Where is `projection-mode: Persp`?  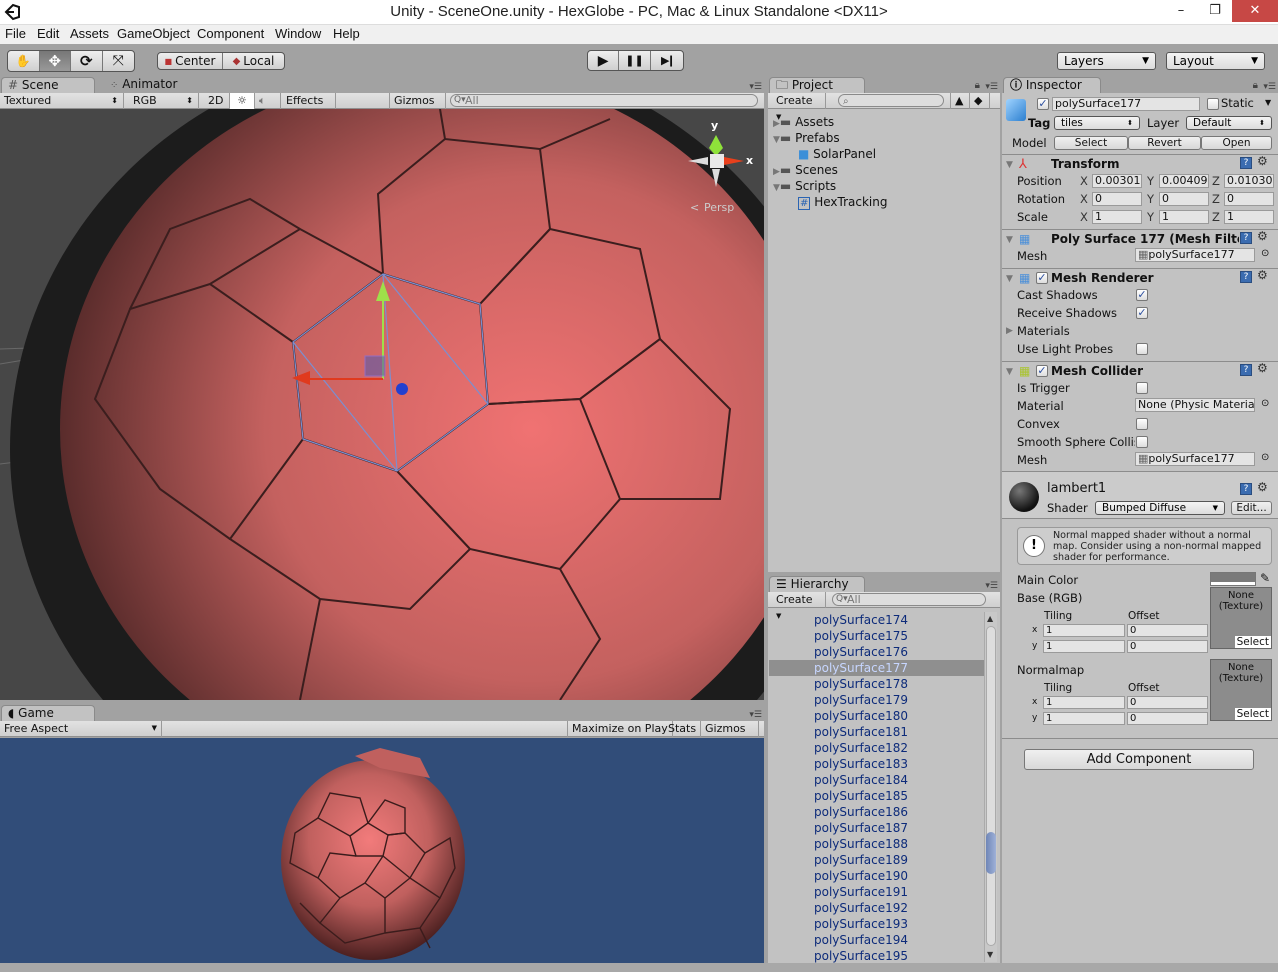
projection-mode: Persp is located at coordinates (719, 207).